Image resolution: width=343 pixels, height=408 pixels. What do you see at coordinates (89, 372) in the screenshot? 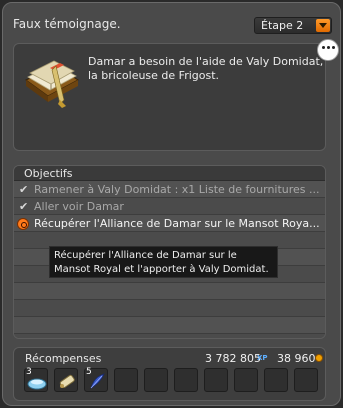
I see `reward-quantity: 5` at bounding box center [89, 372].